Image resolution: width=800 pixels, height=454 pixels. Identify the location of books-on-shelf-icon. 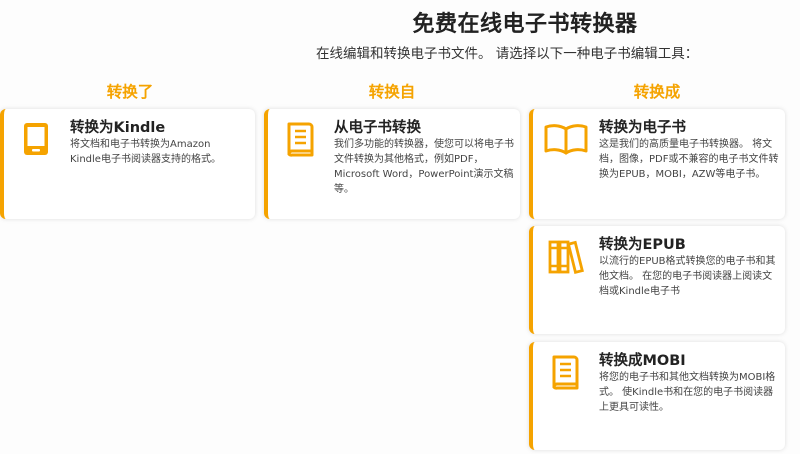
(565, 256).